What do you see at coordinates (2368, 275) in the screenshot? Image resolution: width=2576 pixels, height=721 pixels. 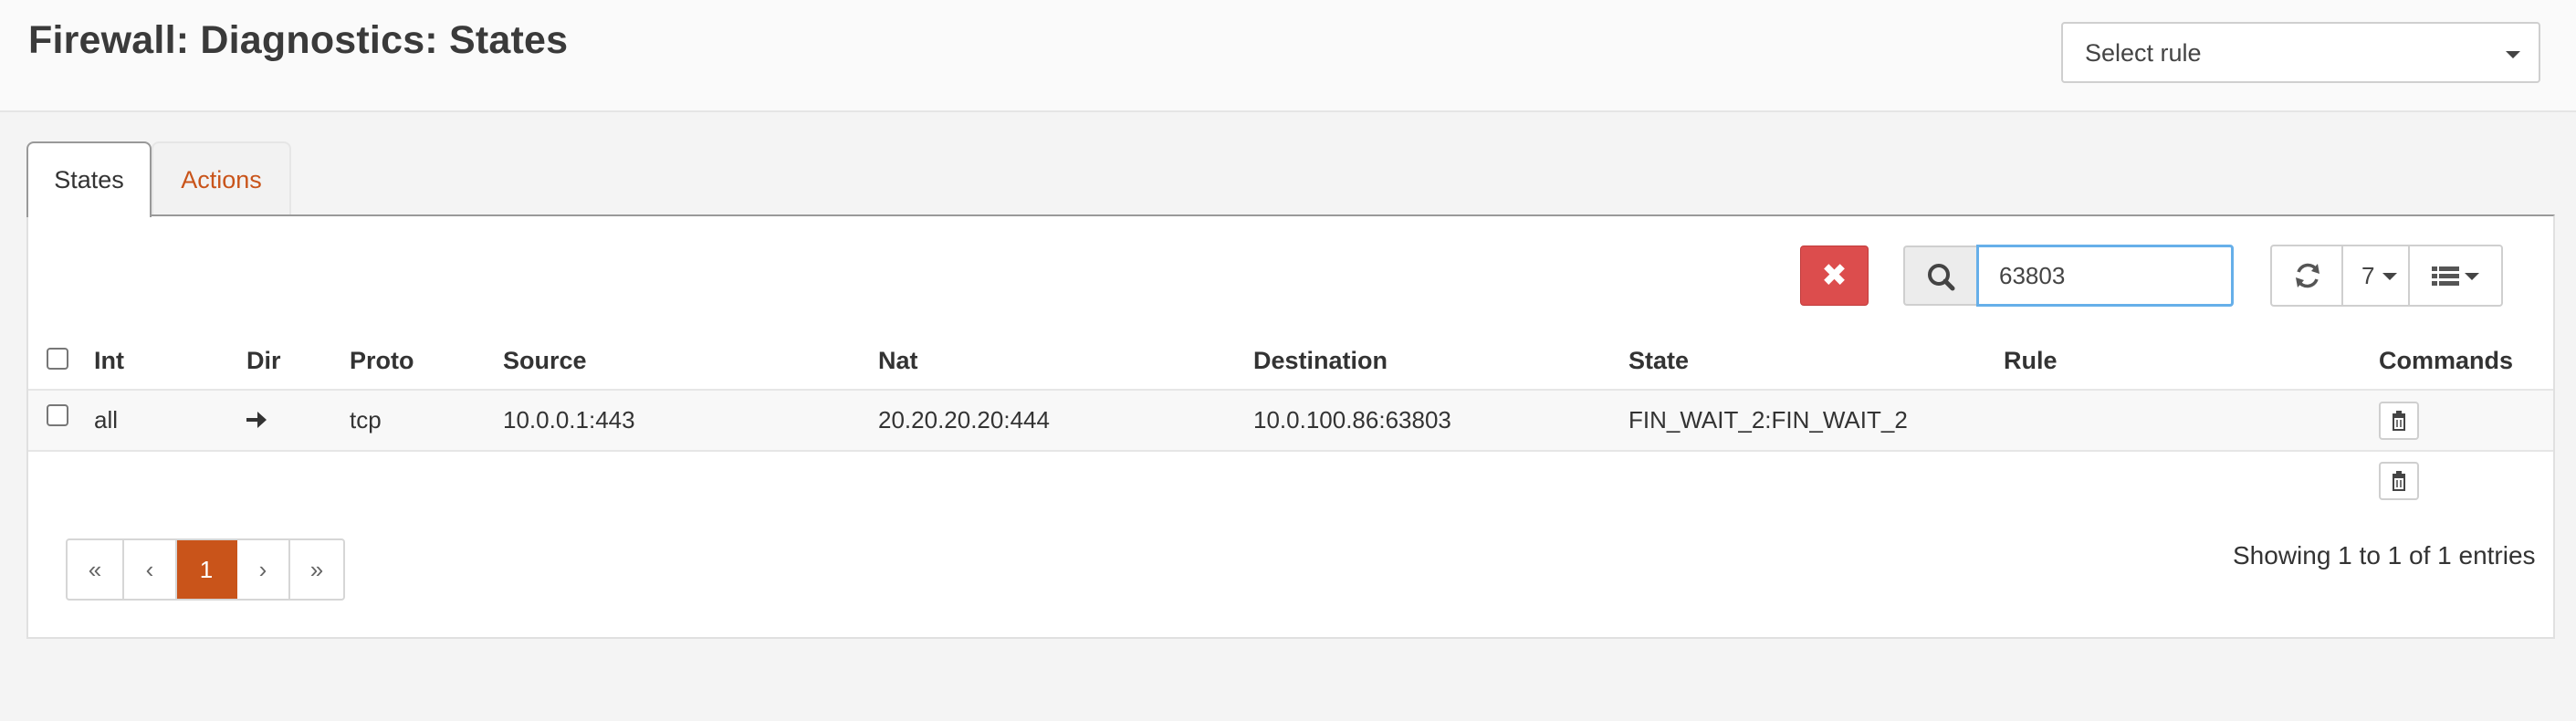 I see `row-count-value: 7` at bounding box center [2368, 275].